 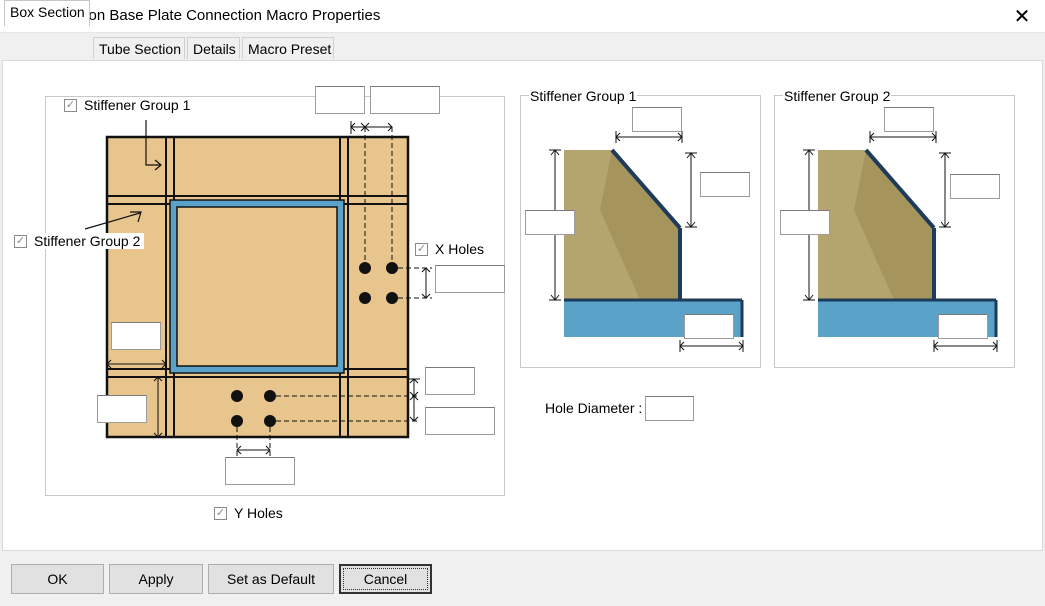 I want to click on stiffener-2-width-input, so click(x=909, y=119).